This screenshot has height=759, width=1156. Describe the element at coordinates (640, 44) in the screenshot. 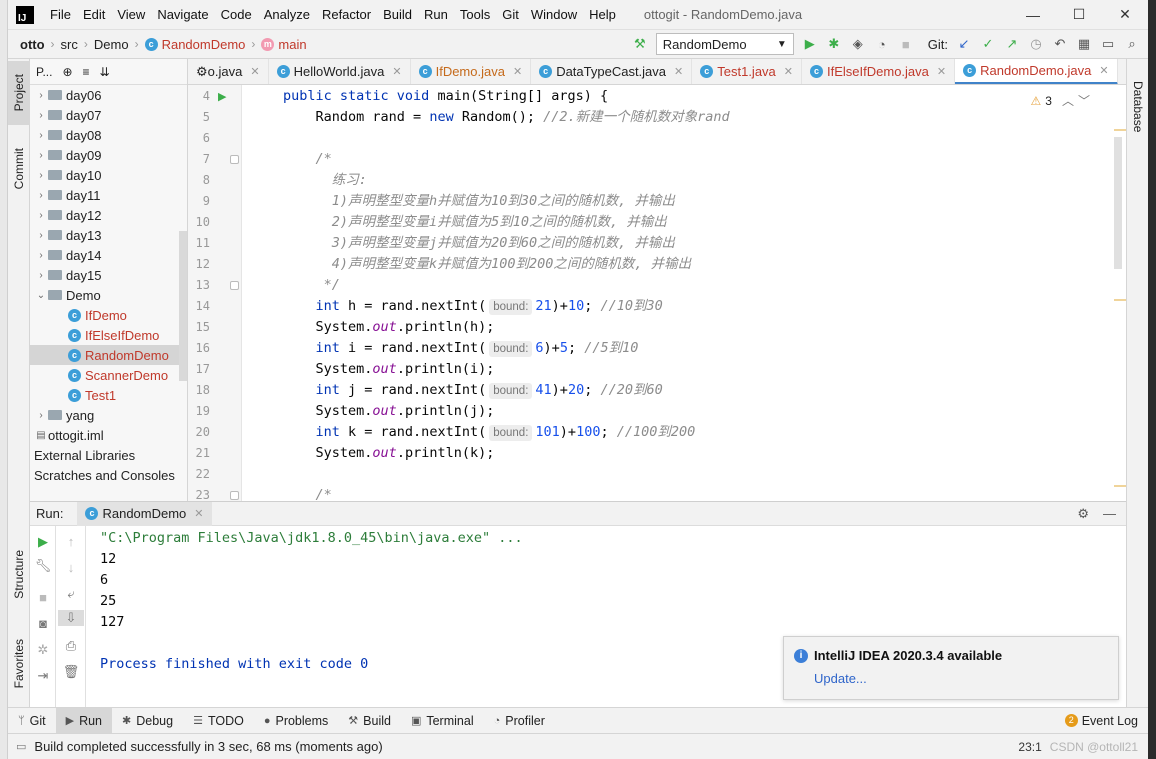

I see `hammer-icon: ⚒` at that location.